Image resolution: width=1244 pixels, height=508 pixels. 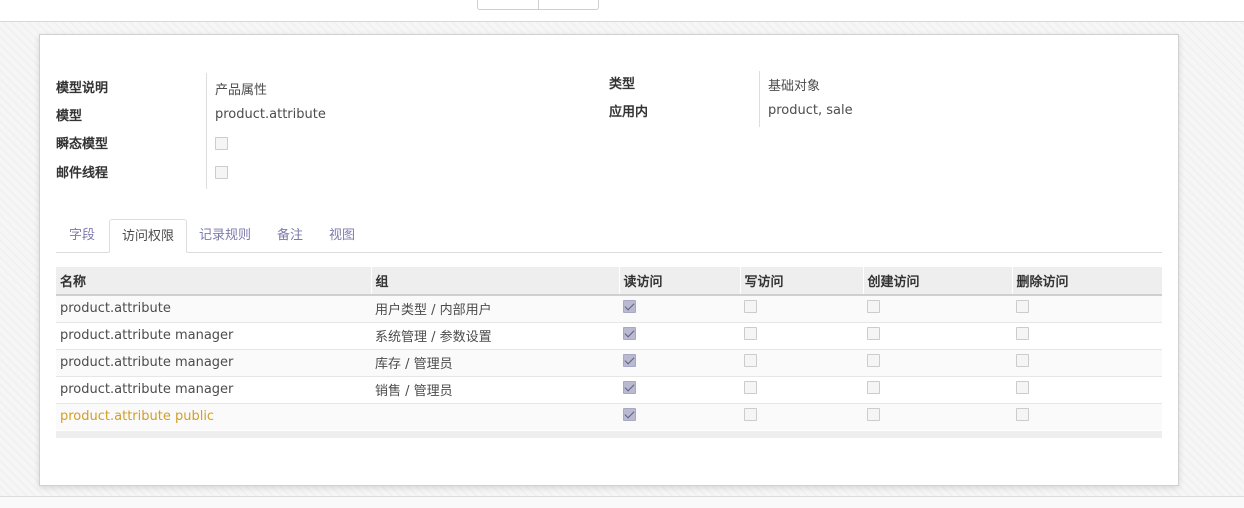 I want to click on table-row: product.attribute manager 库存 / 管理员, so click(x=609, y=362).